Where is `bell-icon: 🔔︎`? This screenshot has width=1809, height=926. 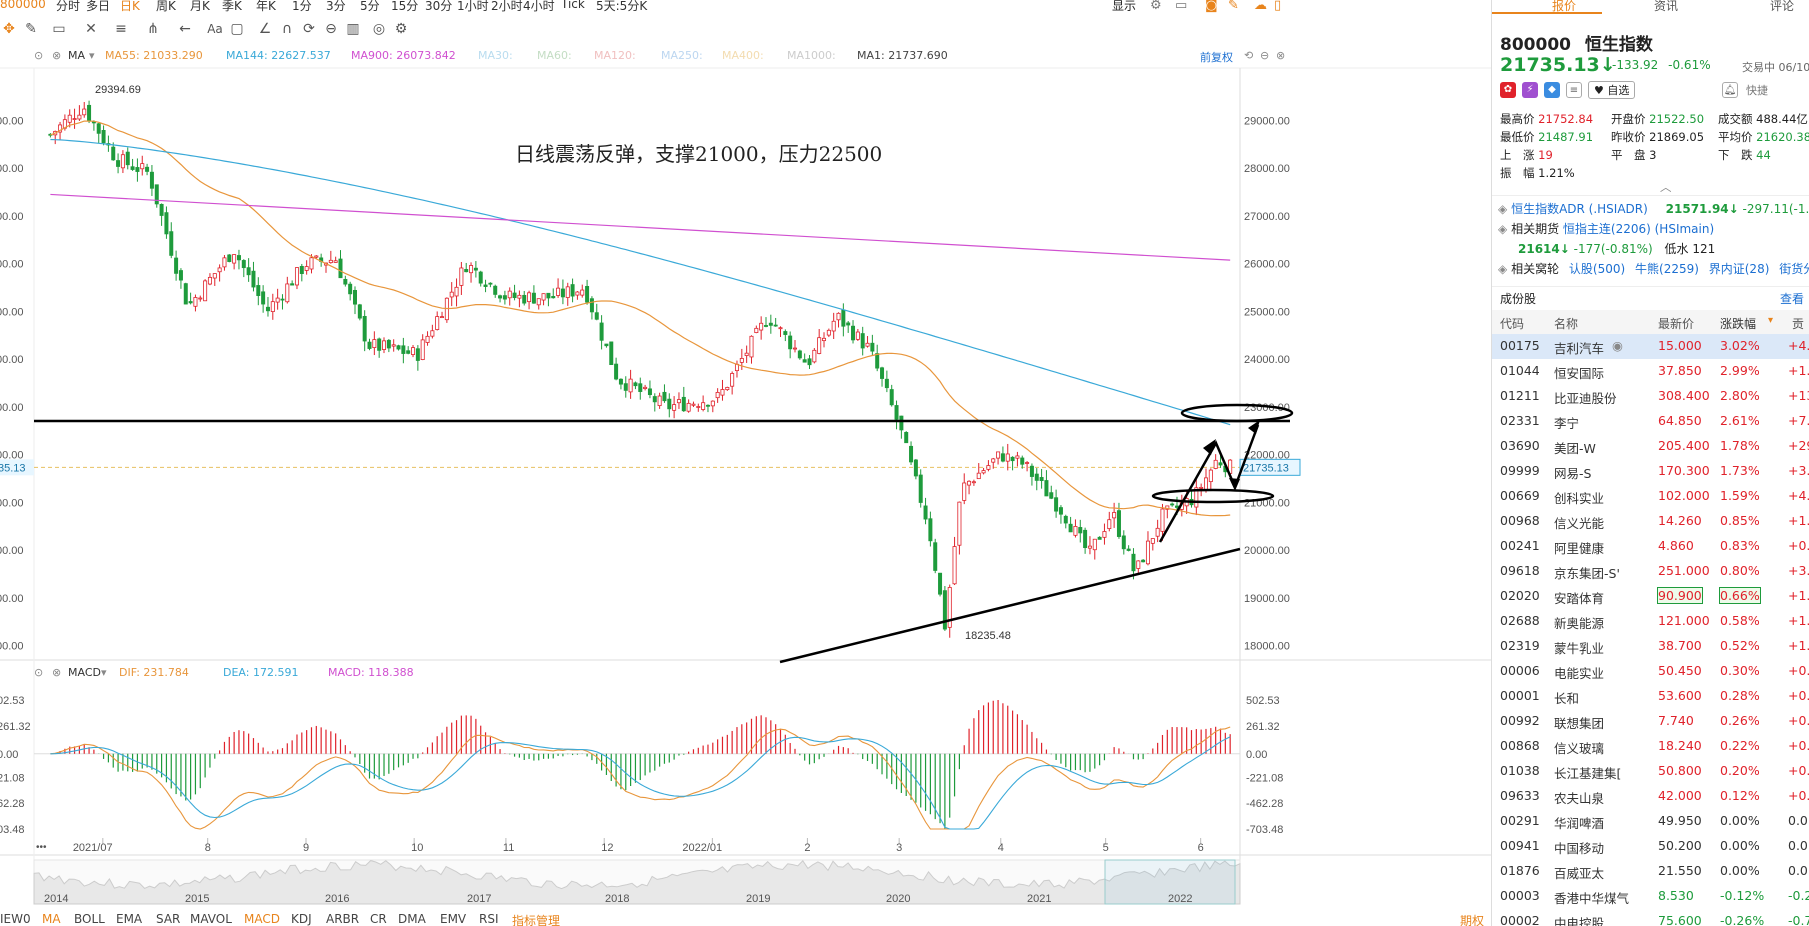 bell-icon: 🔔︎ is located at coordinates (1730, 90).